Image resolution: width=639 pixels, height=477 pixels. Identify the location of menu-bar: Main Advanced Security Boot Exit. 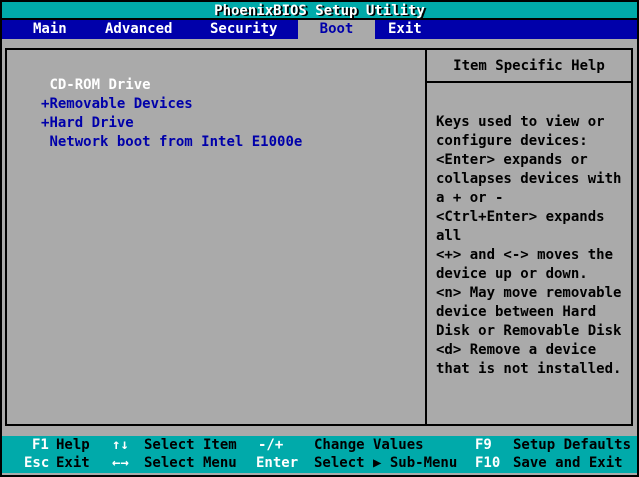
(319, 29).